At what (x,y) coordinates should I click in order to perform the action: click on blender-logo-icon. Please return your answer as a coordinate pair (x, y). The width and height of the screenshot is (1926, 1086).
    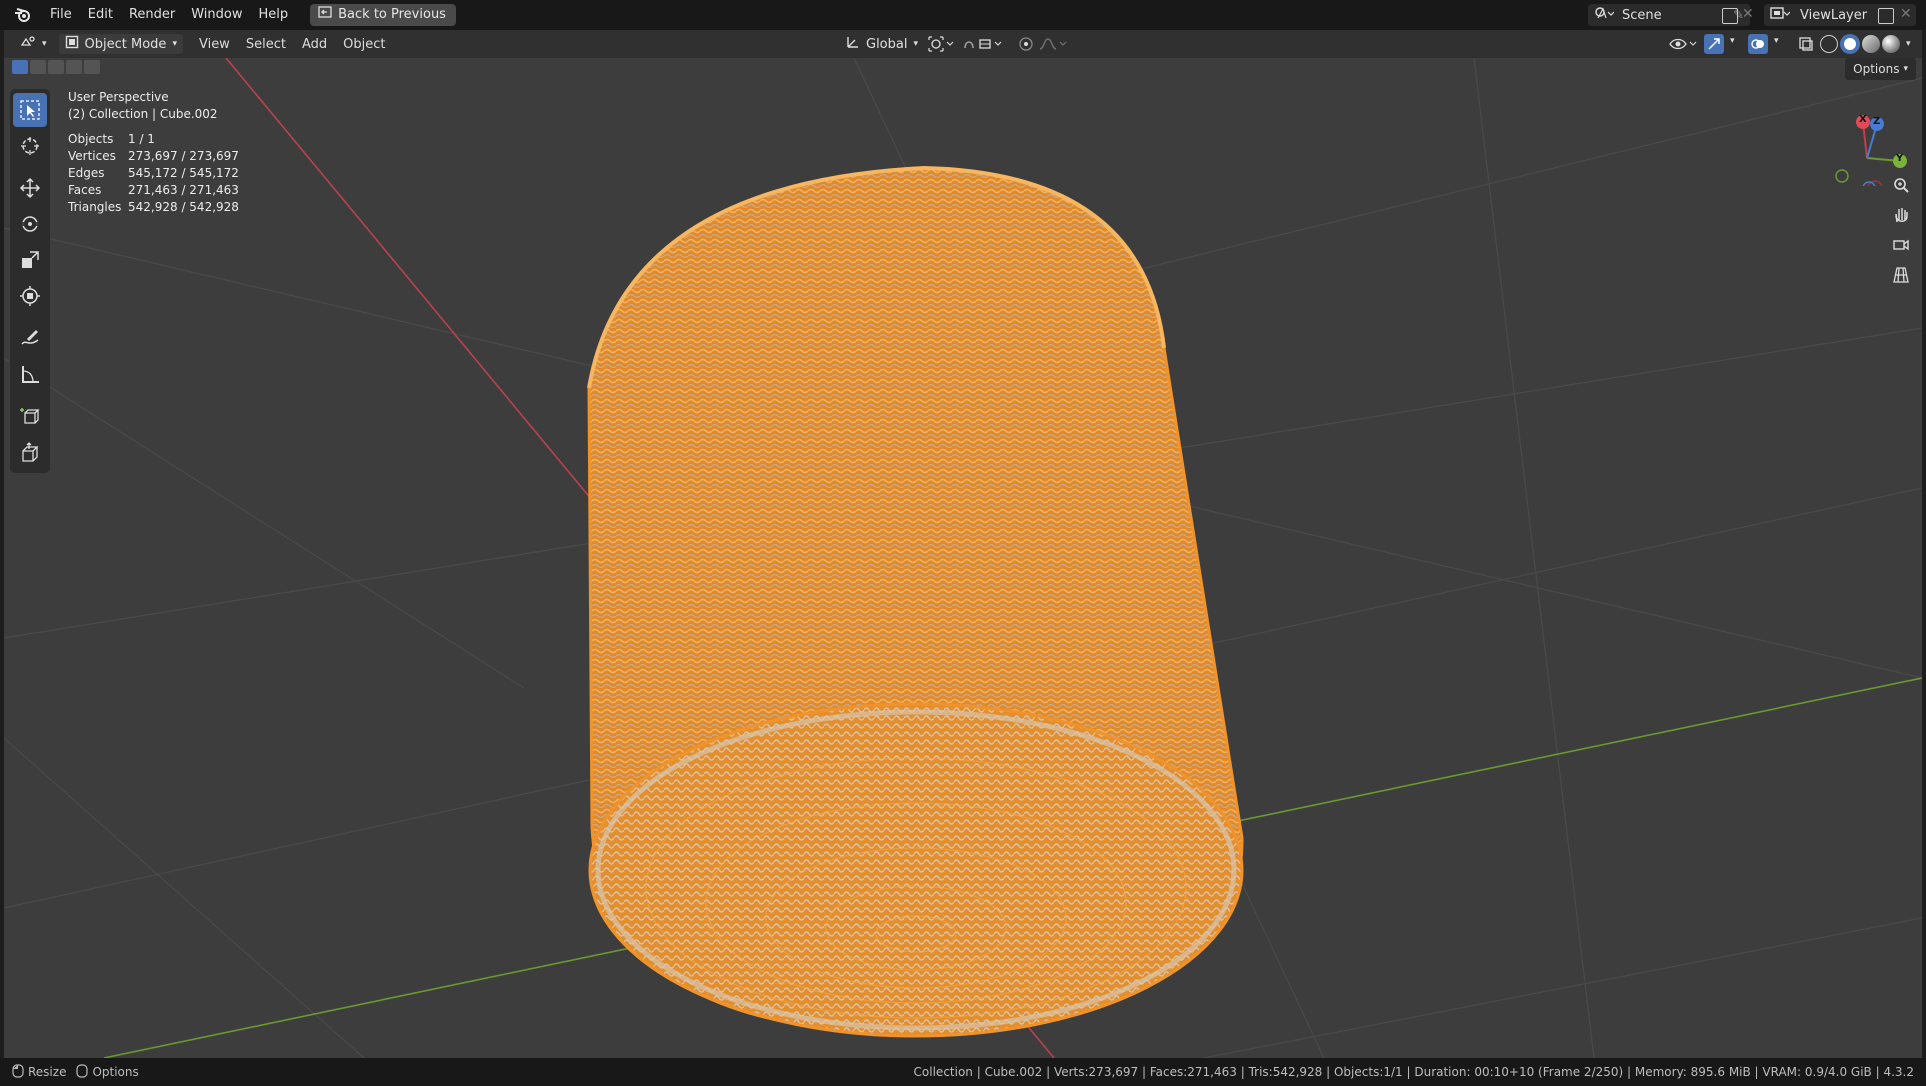
    Looking at the image, I should click on (23, 15).